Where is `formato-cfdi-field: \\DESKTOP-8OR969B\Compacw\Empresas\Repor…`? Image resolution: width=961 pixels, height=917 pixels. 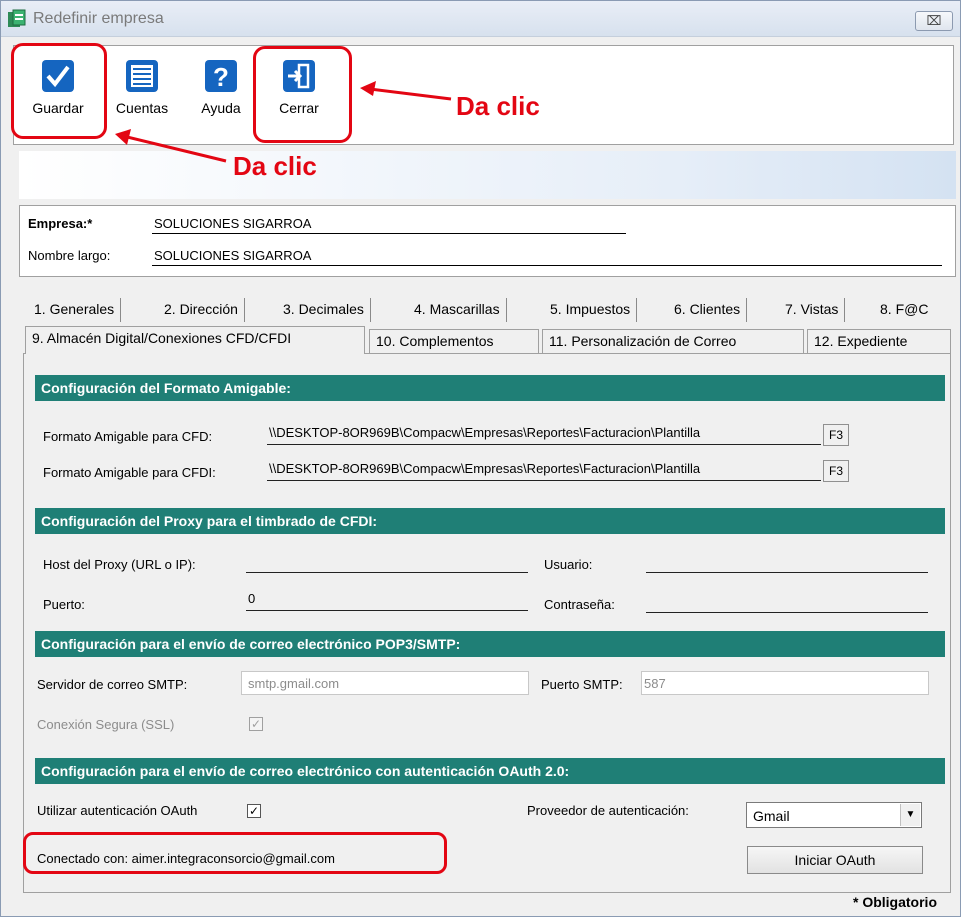 formato-cfdi-field: \\DESKTOP-8OR969B\Compacw\Empresas\Repor… is located at coordinates (544, 471).